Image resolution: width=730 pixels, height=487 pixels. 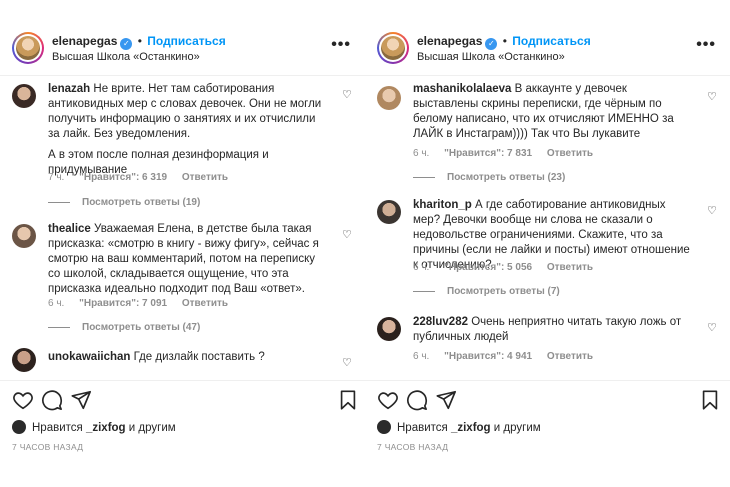 What do you see at coordinates (440, 322) in the screenshot?
I see `commenter-username: 228luv282` at bounding box center [440, 322].